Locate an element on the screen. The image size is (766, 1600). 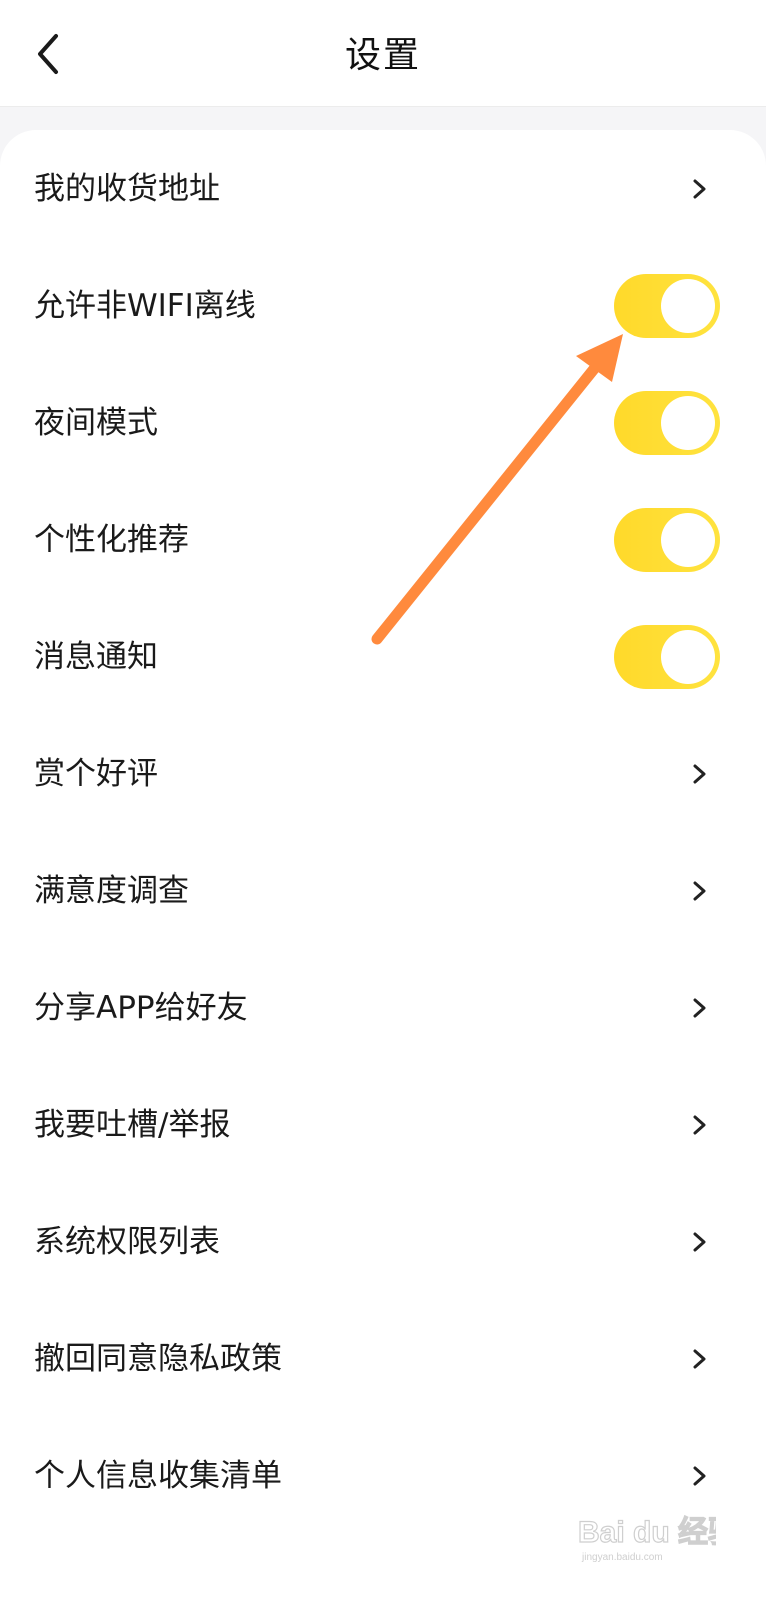
settings-row-label: 满意度调查 is located at coordinates (111, 890).